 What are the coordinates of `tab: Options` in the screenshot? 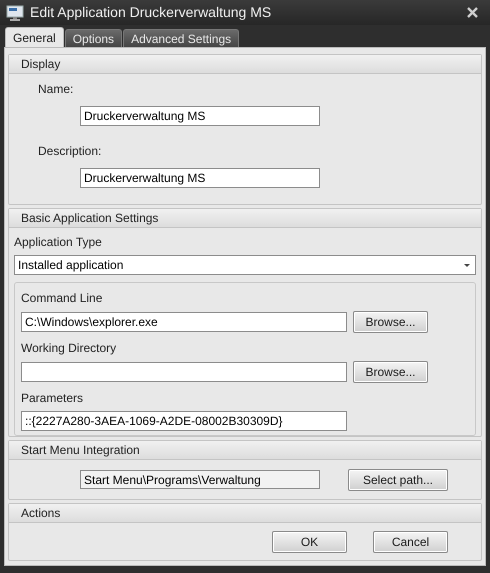 It's located at (93, 38).